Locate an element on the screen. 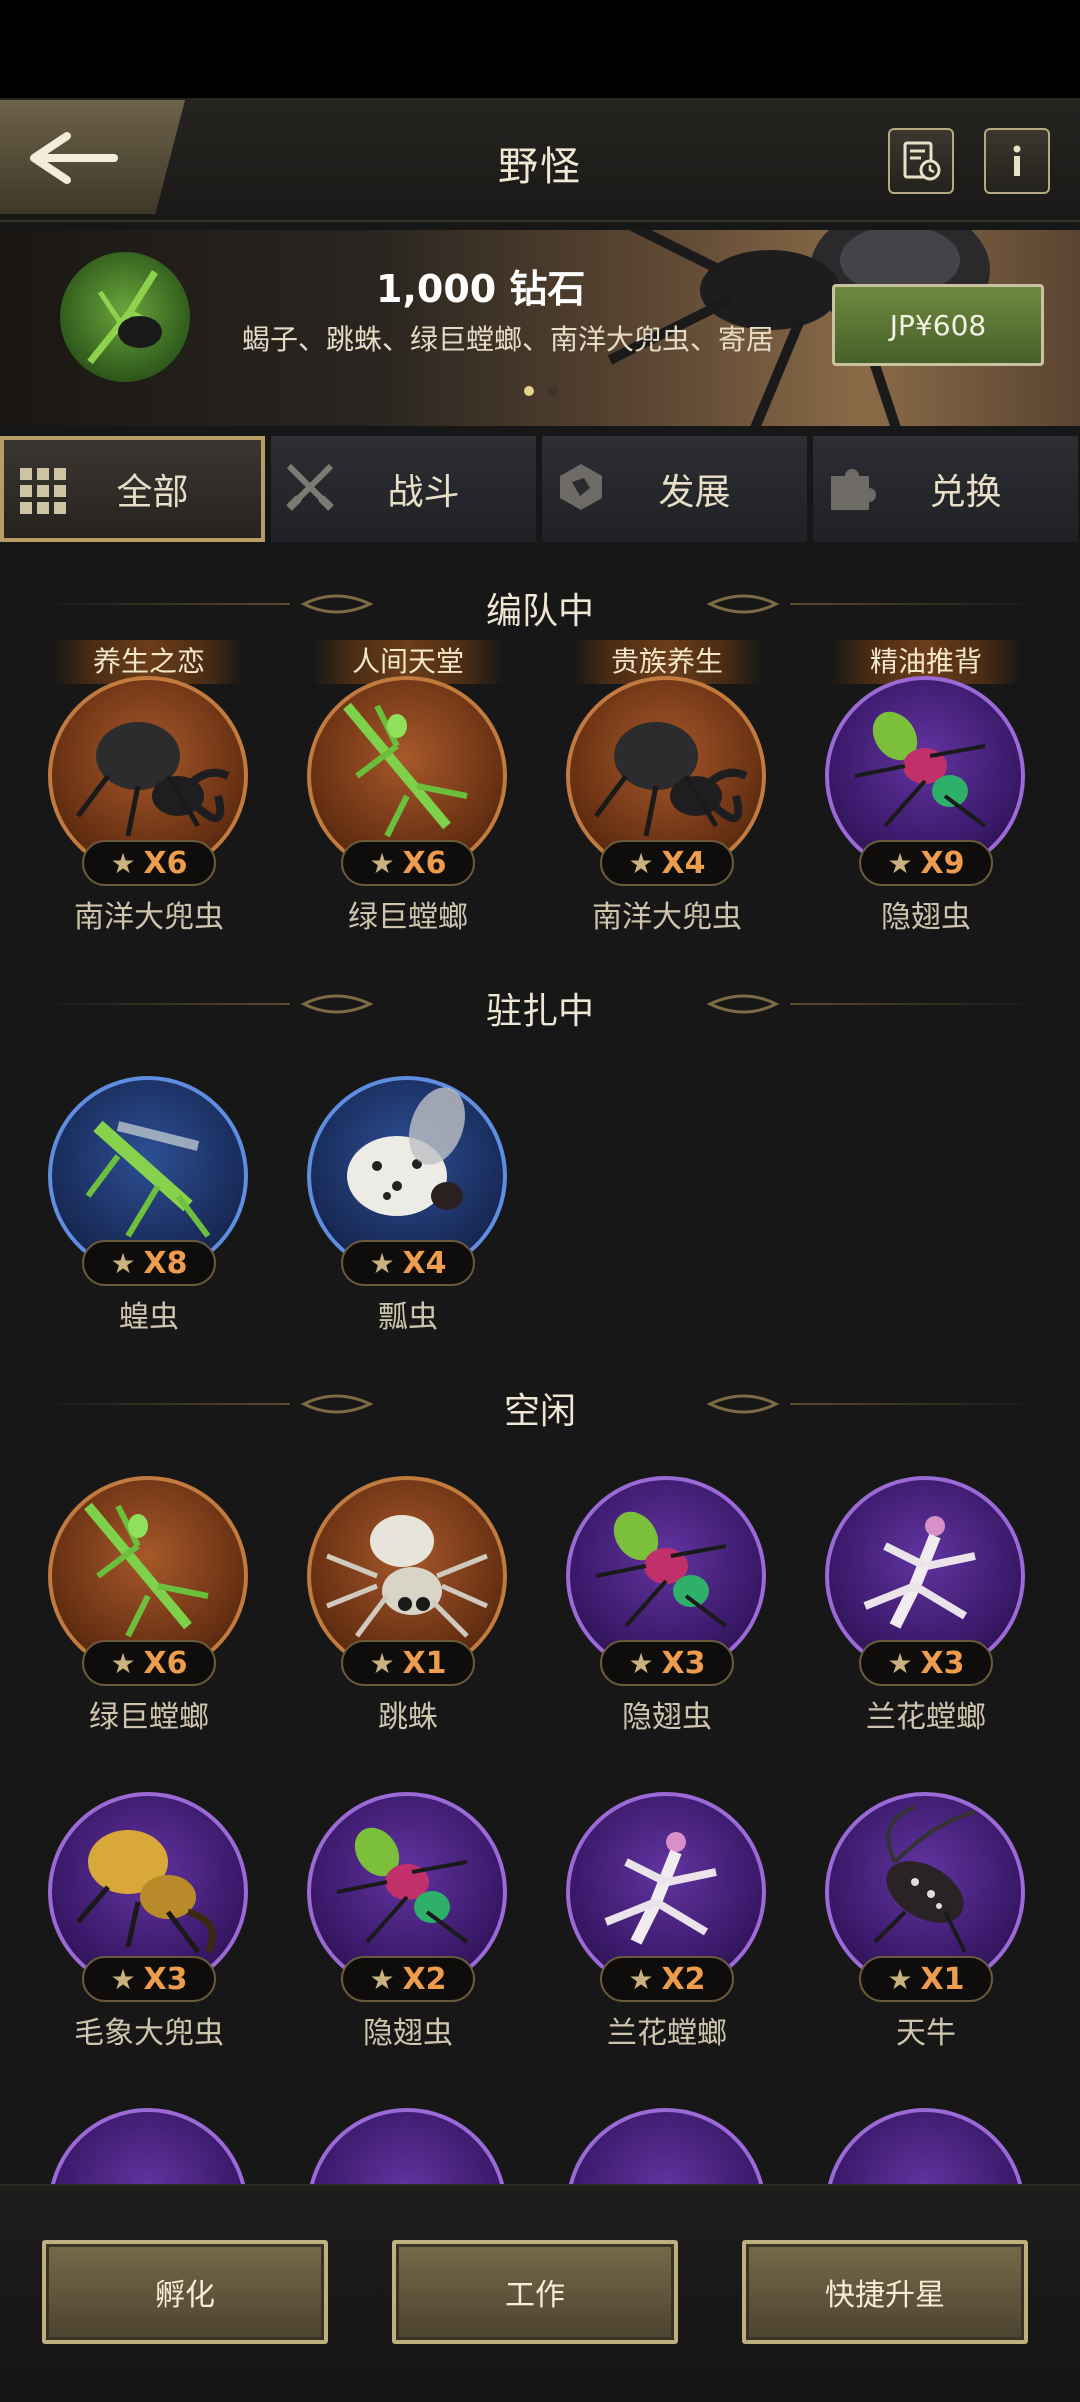 The height and width of the screenshot is (2402, 1080). tab-develop: 发展 is located at coordinates (674, 489).